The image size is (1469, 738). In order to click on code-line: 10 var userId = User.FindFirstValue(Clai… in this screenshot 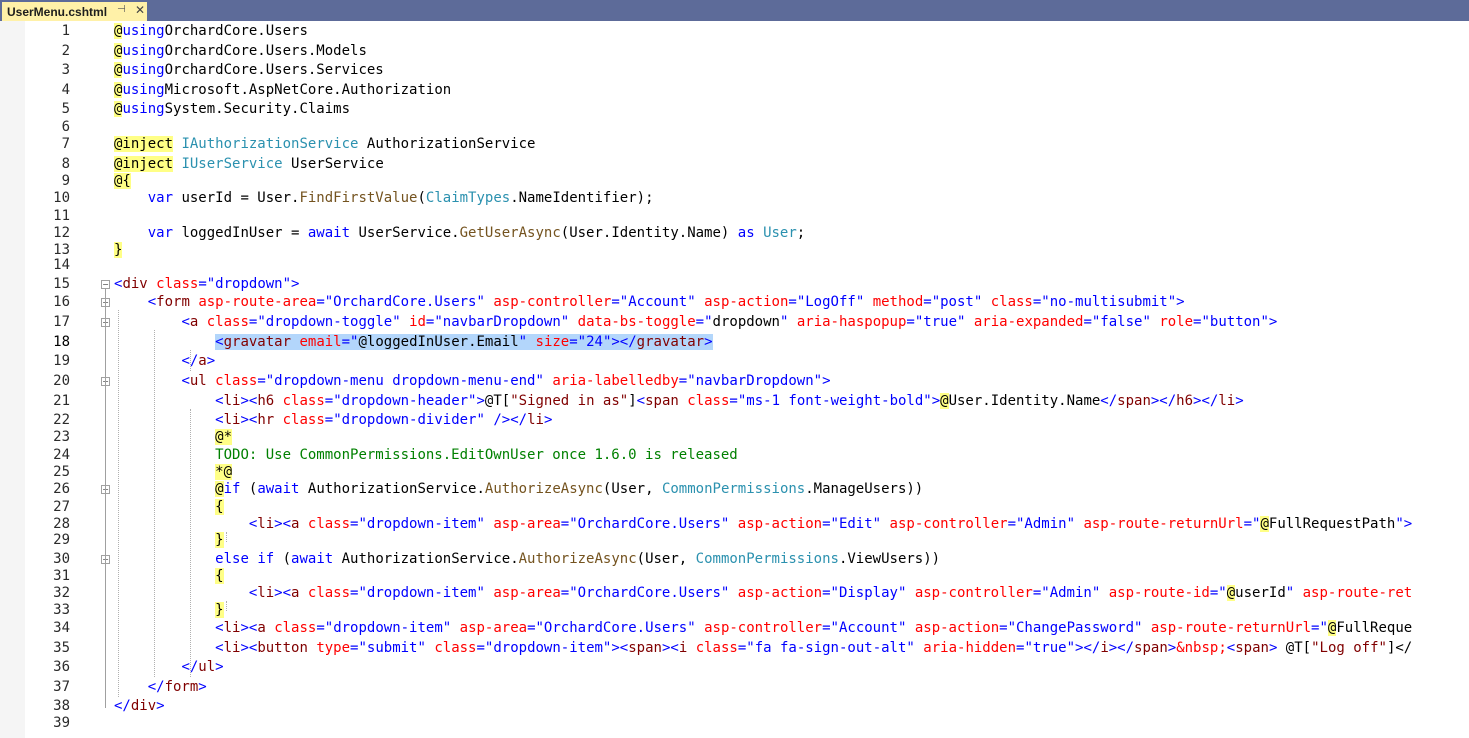, I will do `click(734, 198)`.